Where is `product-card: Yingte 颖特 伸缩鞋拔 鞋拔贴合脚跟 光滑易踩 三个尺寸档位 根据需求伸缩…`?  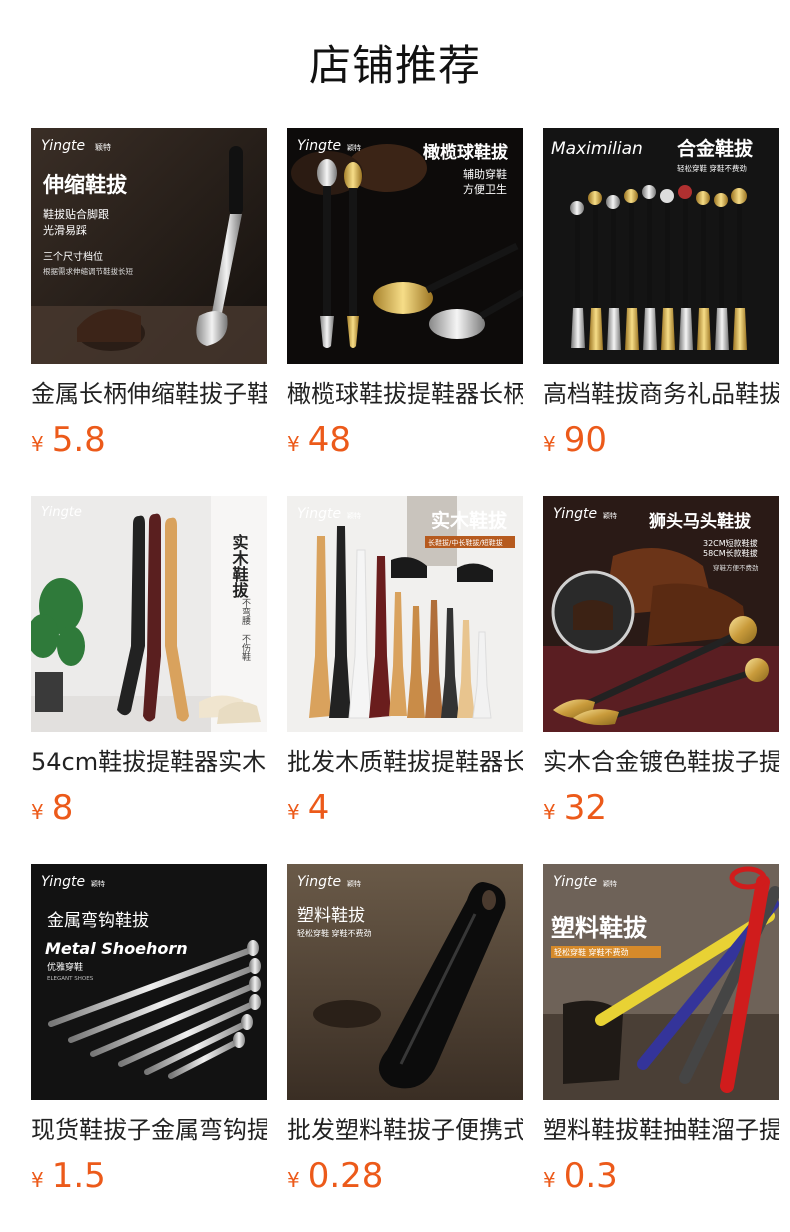
product-card: Yingte 颖特 伸缩鞋拔 鞋拔贴合脚跟 光滑易踩 三个尺寸档位 根据需求伸缩… is located at coordinates (149, 295).